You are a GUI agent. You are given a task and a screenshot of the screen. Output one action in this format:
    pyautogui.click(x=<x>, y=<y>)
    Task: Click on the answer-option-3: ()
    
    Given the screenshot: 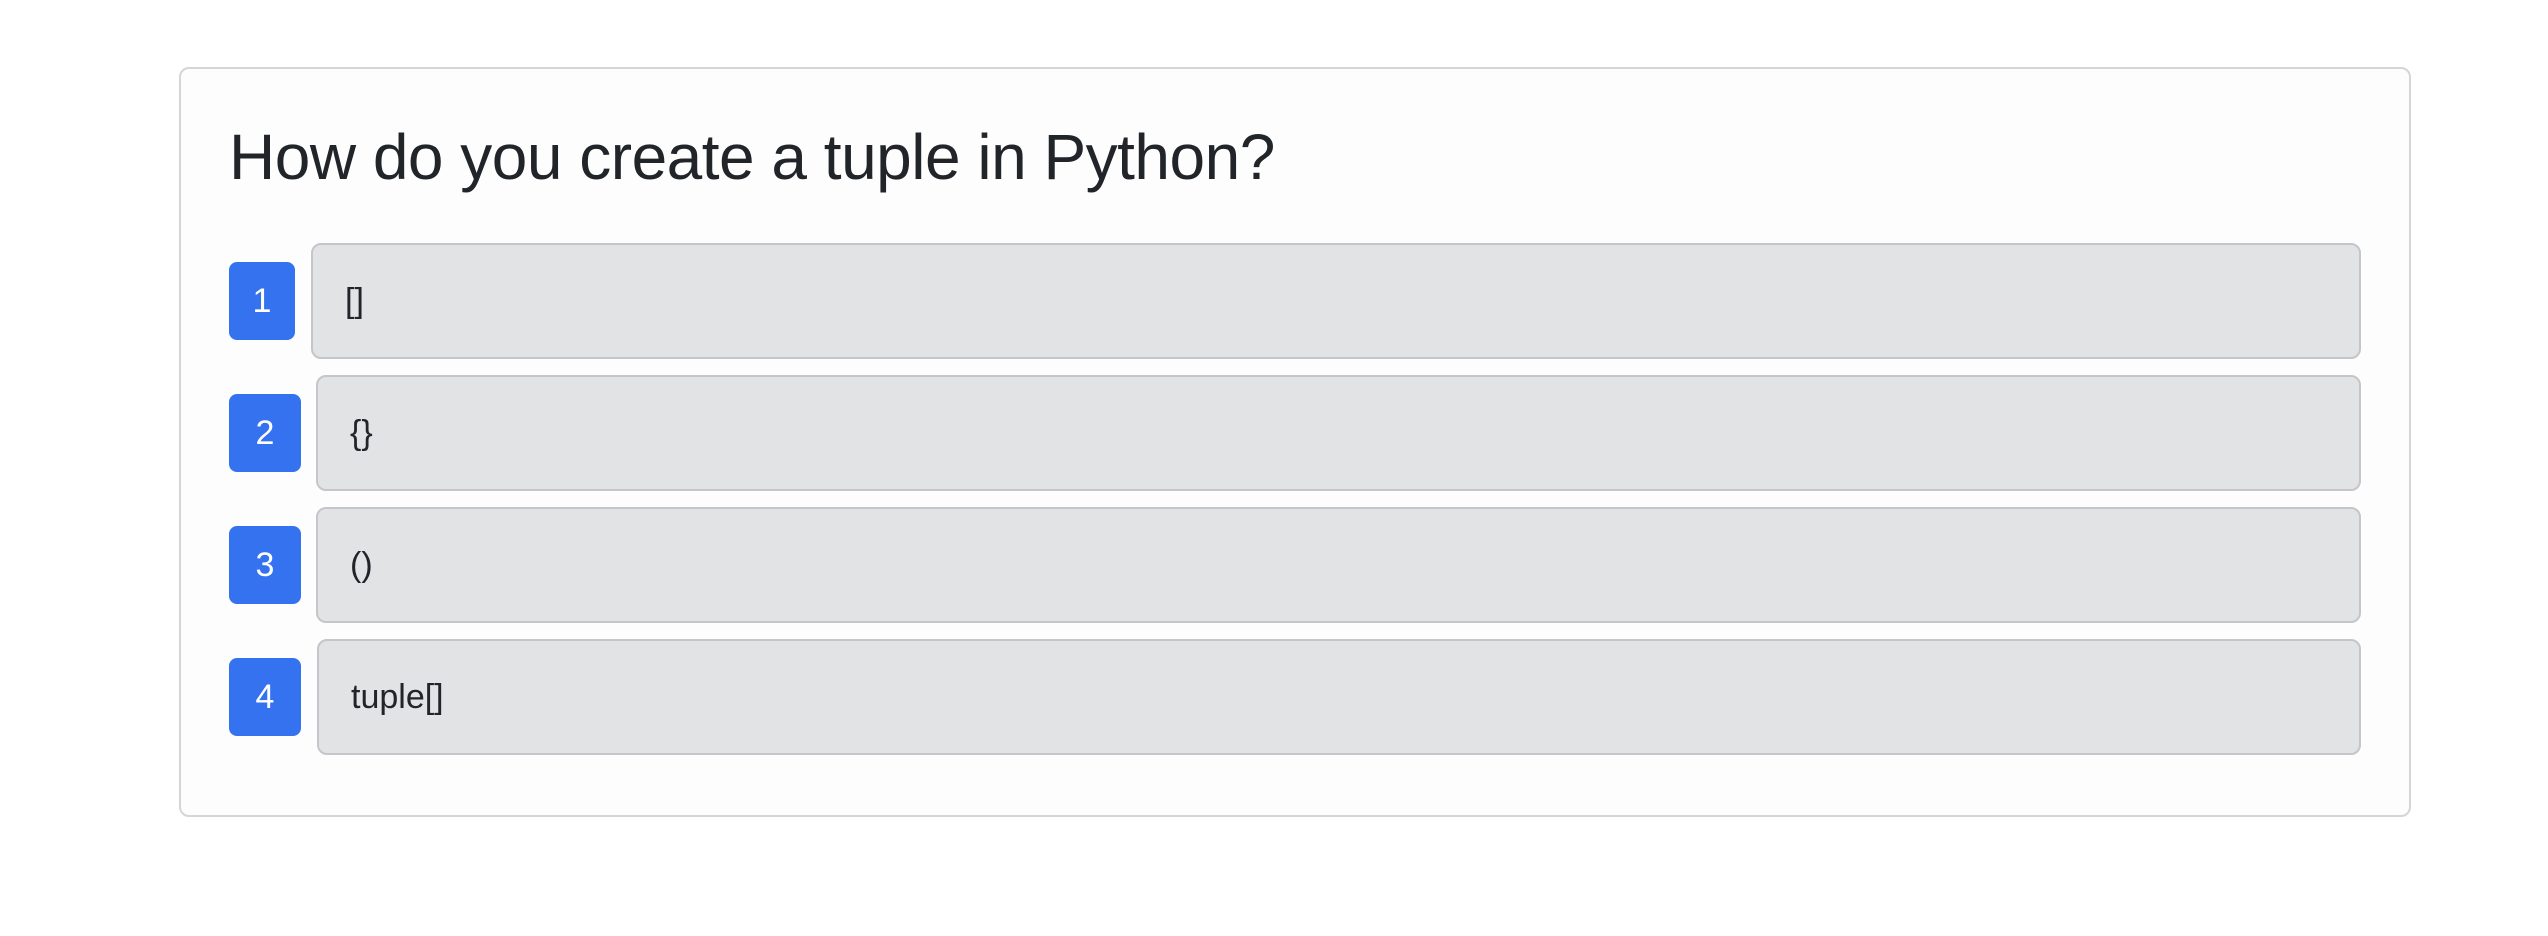 What is the action you would take?
    pyautogui.click(x=1338, y=565)
    